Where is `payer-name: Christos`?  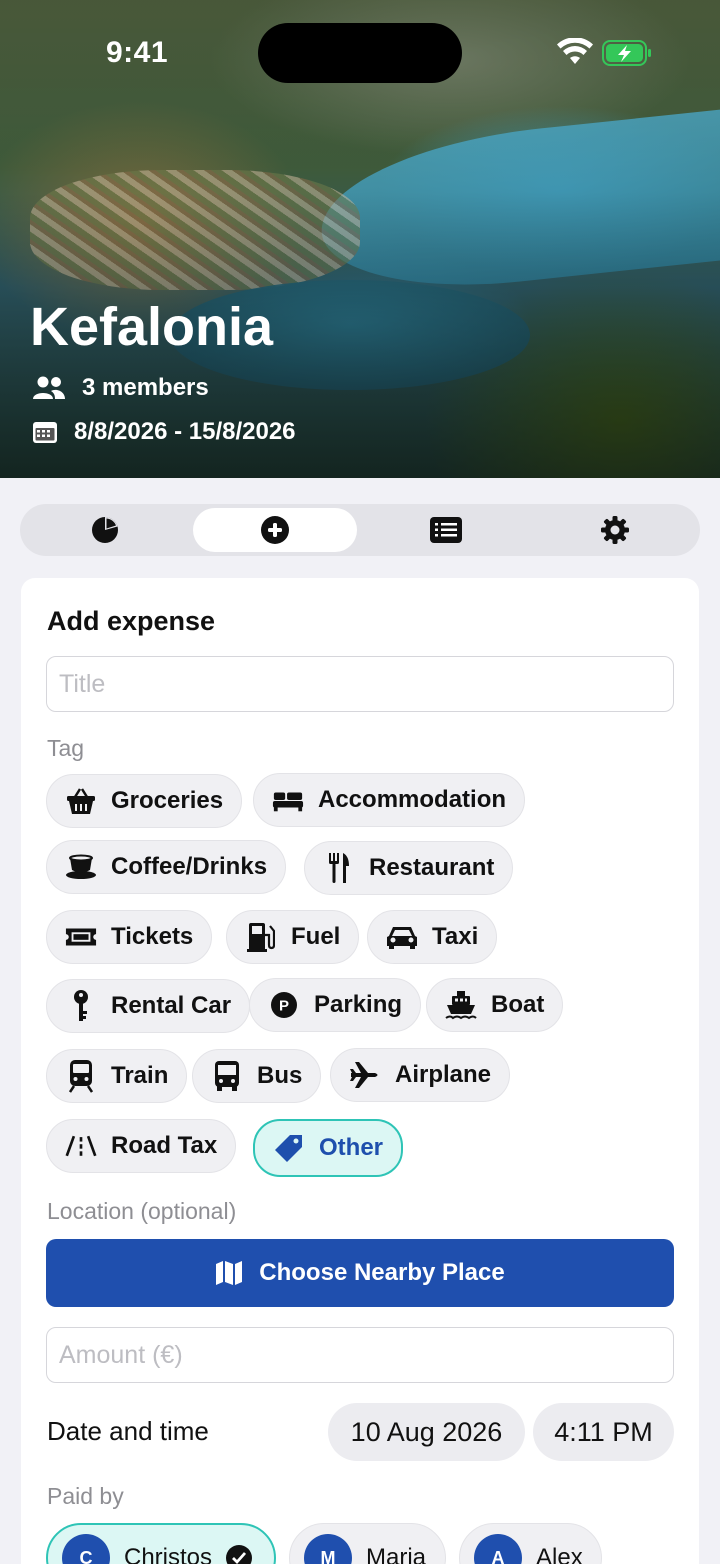
payer-name: Christos is located at coordinates (168, 1554).